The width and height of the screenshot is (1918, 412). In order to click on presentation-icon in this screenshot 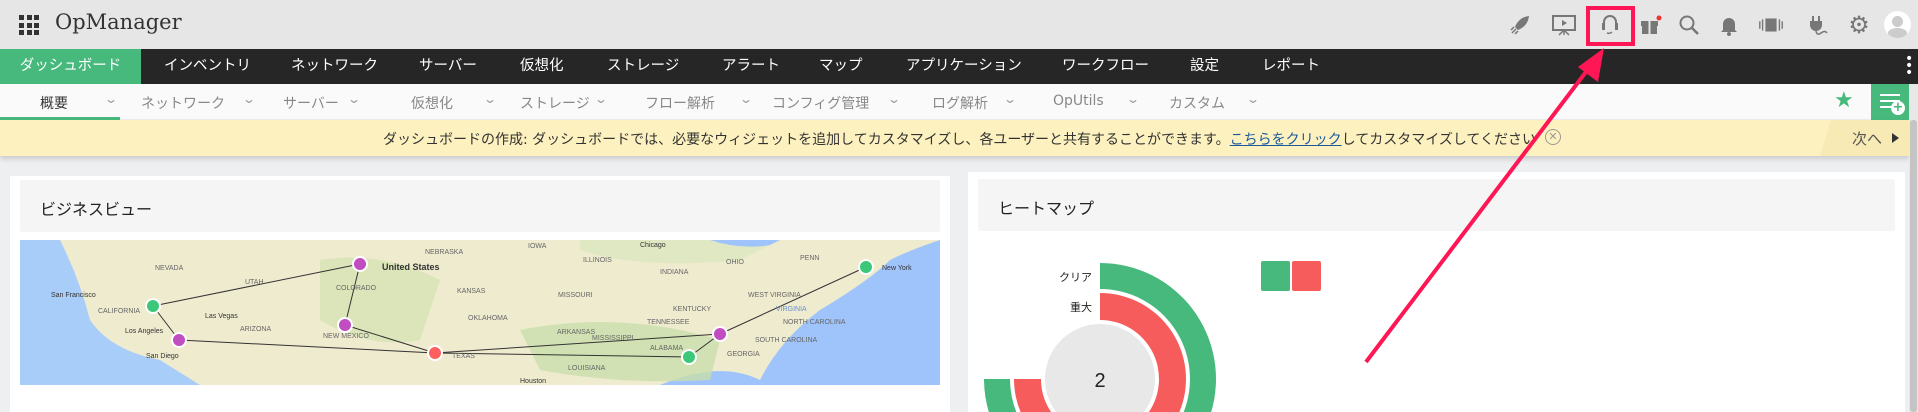, I will do `click(1564, 25)`.